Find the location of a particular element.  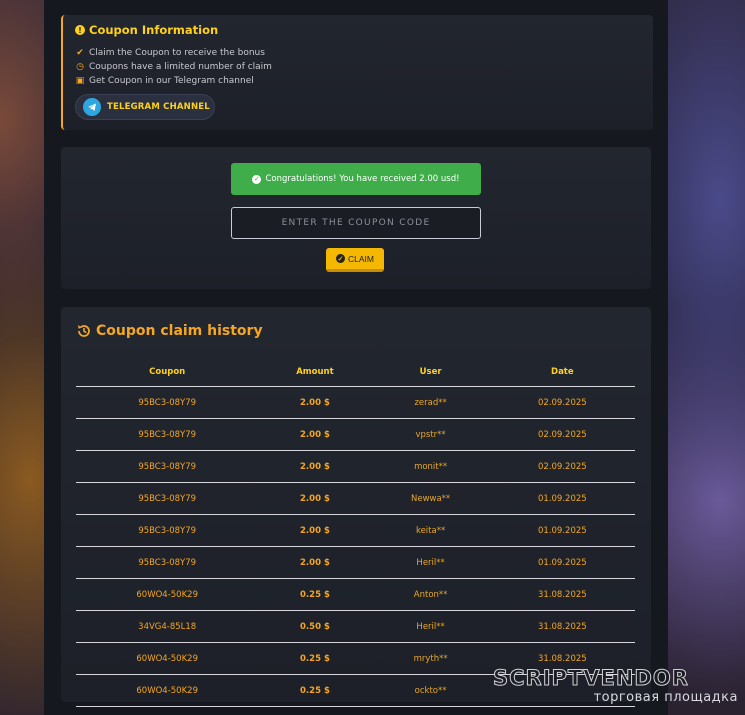

column-header-coupon: Coupon is located at coordinates (167, 372).